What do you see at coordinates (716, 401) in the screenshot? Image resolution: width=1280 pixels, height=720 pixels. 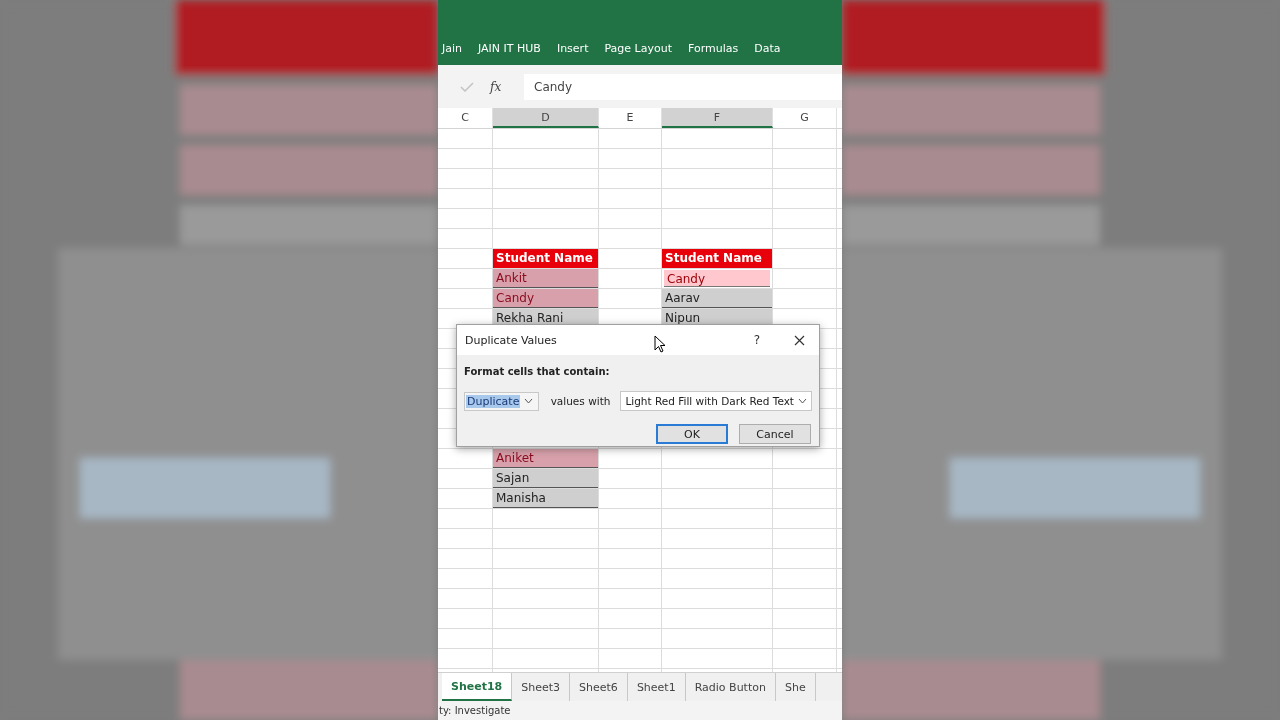 I see `format-dropdown: Light Red Fill with Dark Red Text` at bounding box center [716, 401].